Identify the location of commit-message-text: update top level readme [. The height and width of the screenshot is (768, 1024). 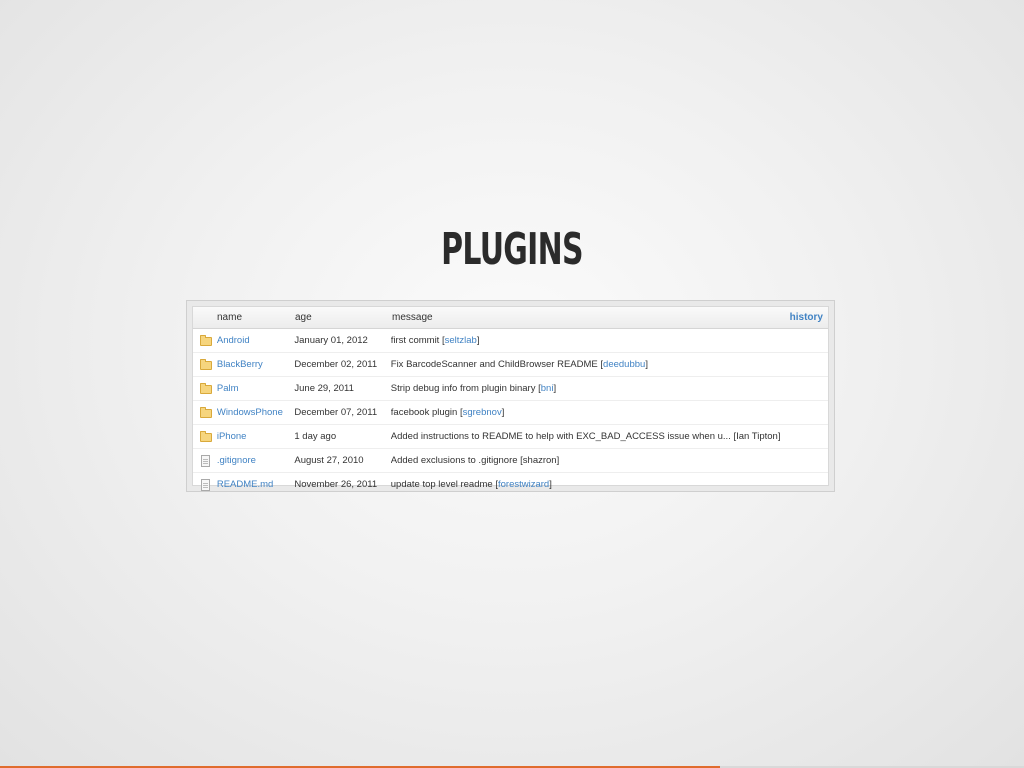
(444, 484).